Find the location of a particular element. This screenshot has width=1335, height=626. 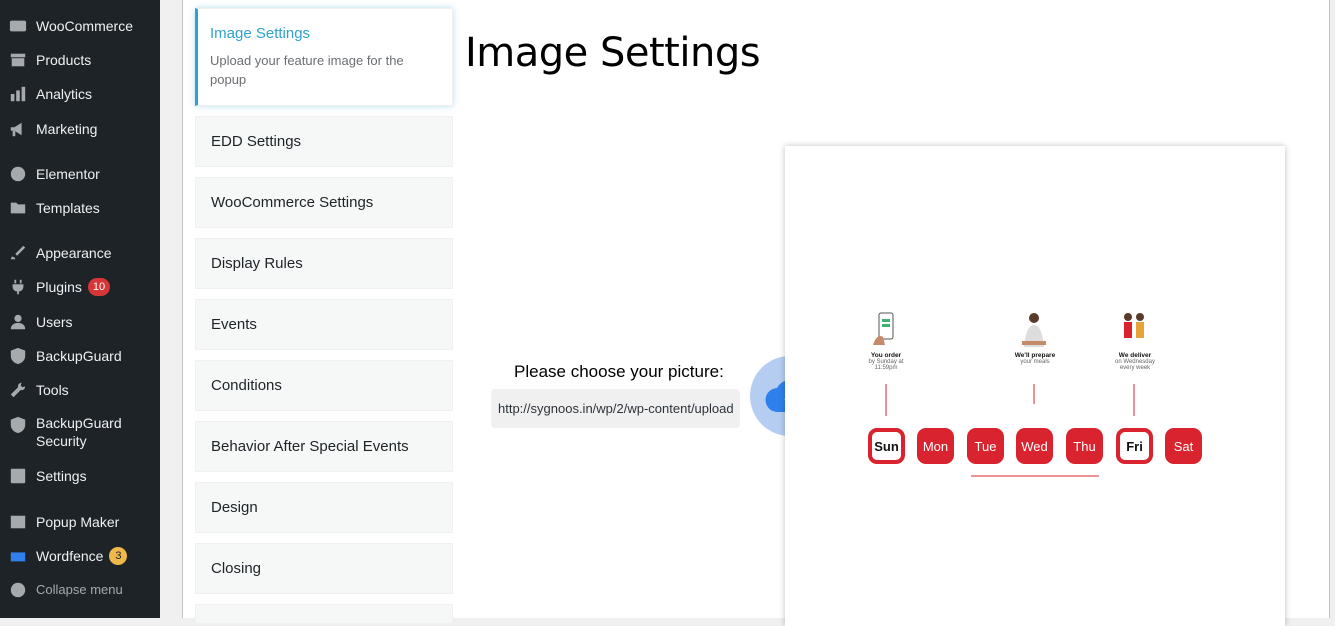

day-sun: Sun is located at coordinates (886, 446).